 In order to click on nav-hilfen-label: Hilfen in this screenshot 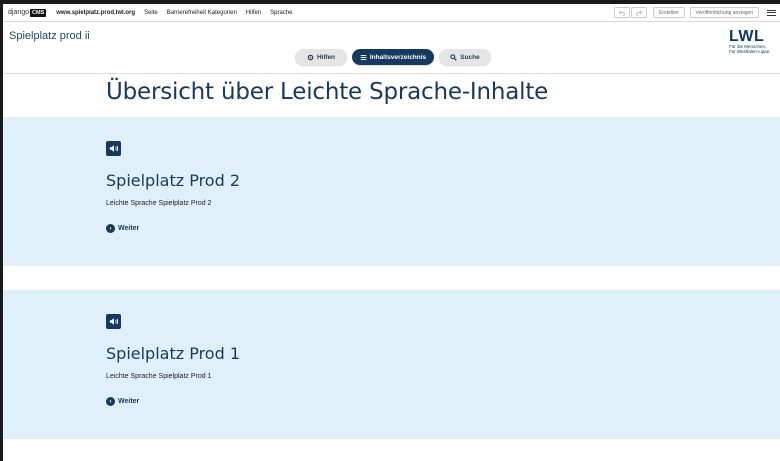, I will do `click(326, 57)`.